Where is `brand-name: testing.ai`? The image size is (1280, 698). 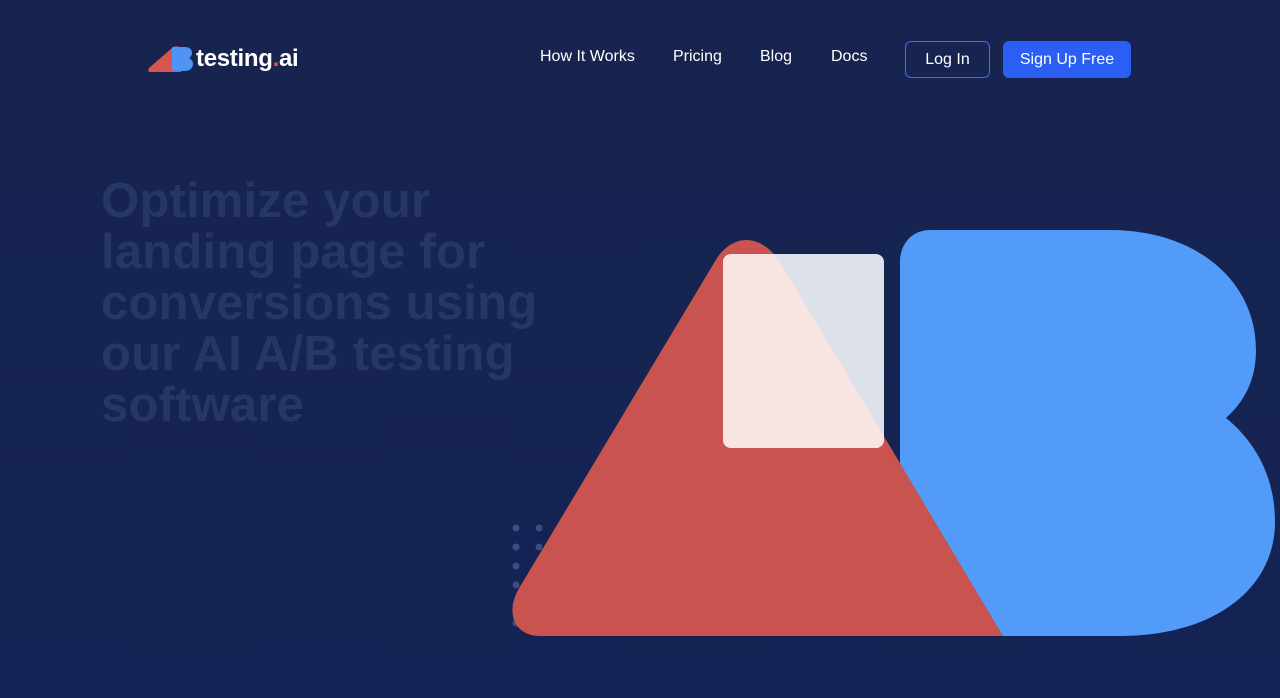
brand-name: testing.ai is located at coordinates (247, 58).